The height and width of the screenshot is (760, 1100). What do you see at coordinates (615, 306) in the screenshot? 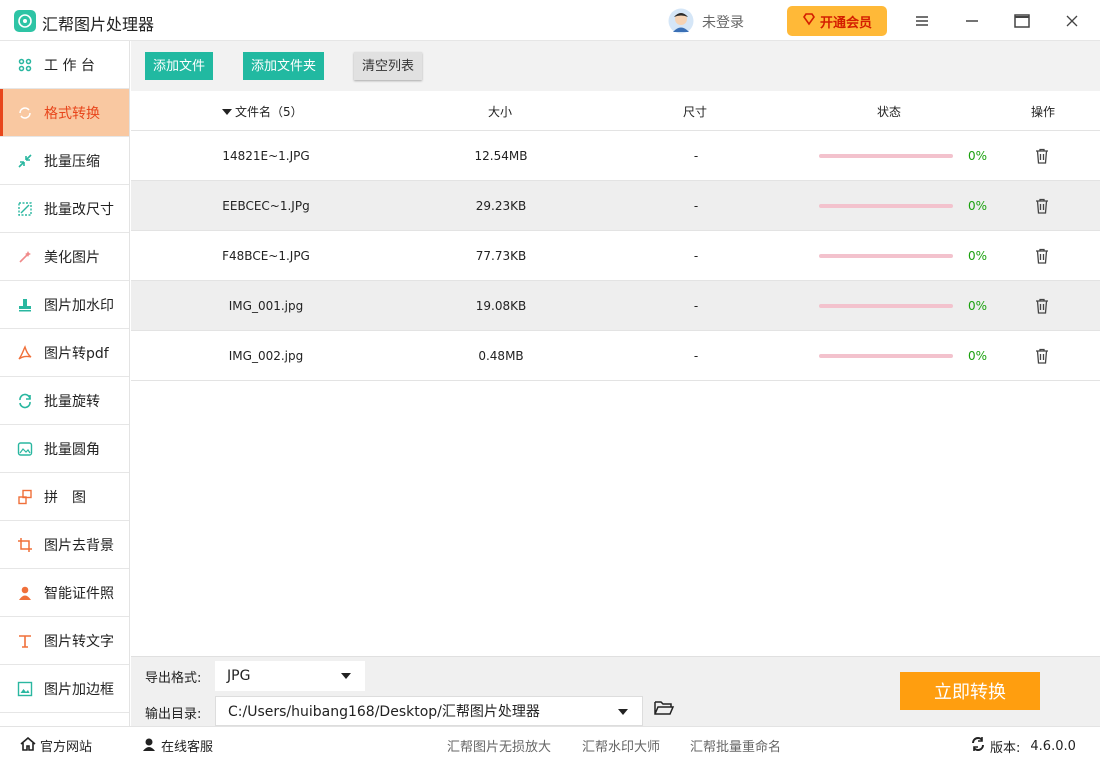
I see `table-row: IMG_001.jpg 19.08KB - 0%` at bounding box center [615, 306].